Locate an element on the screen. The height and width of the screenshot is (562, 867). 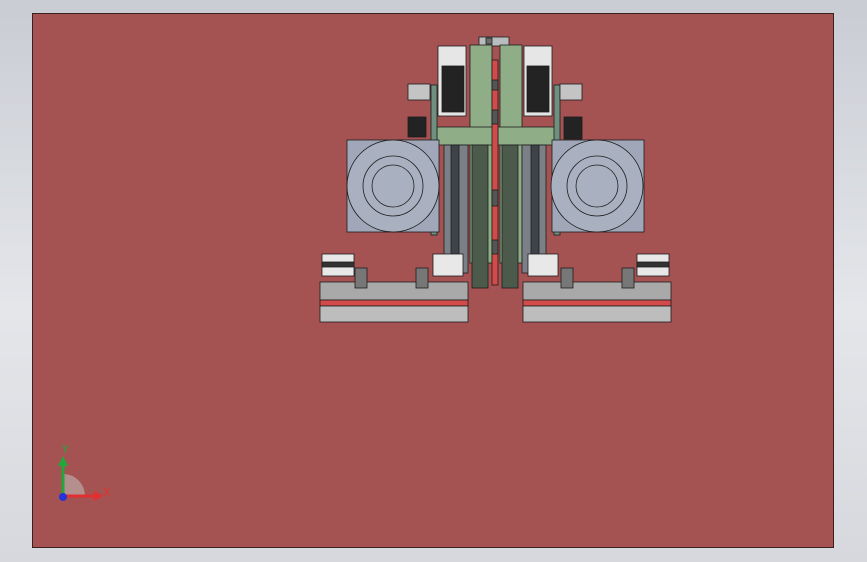
x-axis-arrow is located at coordinates (98, 496).